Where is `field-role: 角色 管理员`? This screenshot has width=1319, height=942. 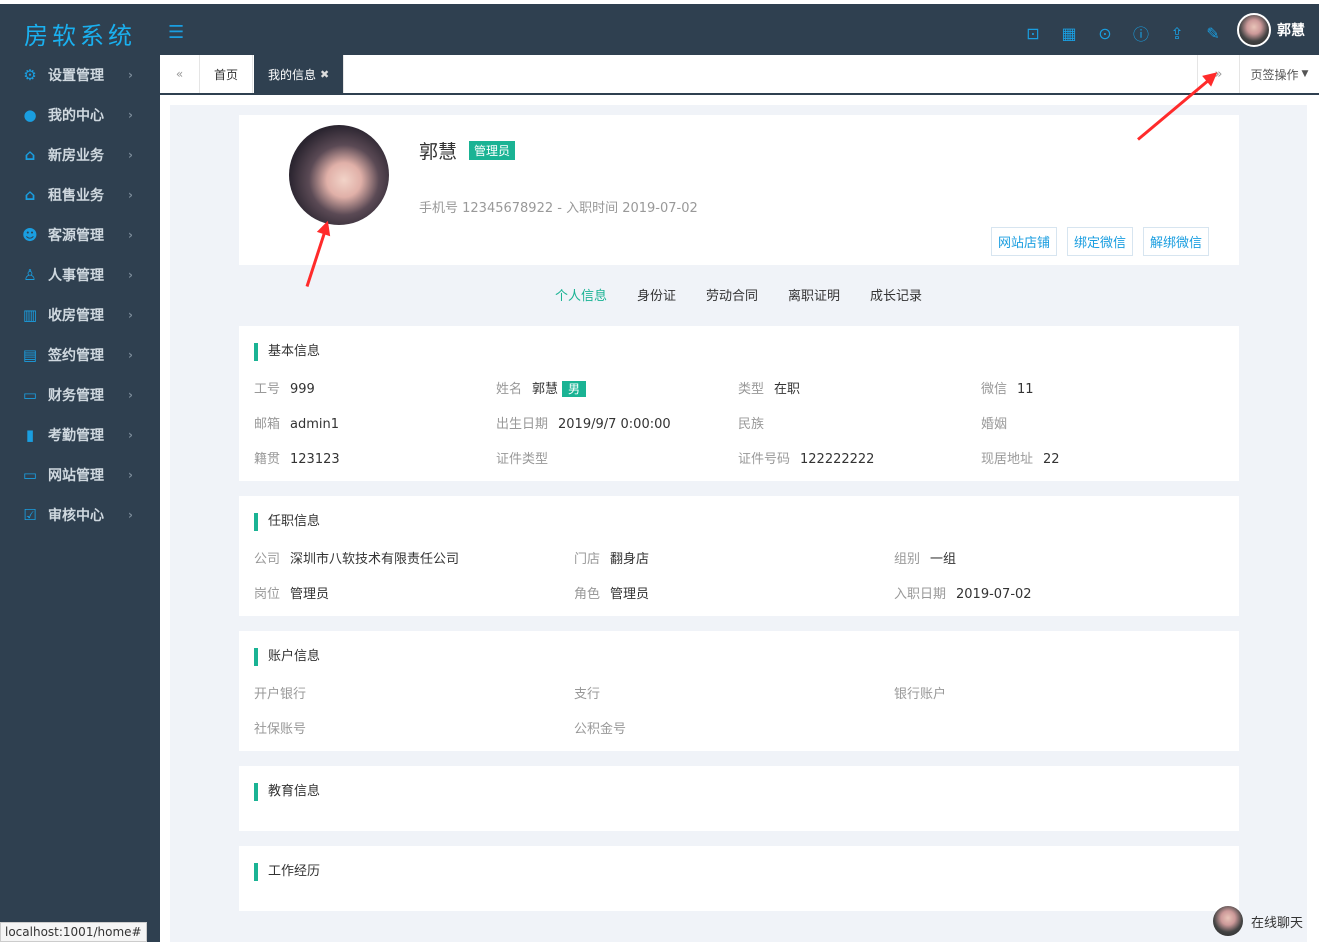
field-role: 角色 管理员 is located at coordinates (612, 594).